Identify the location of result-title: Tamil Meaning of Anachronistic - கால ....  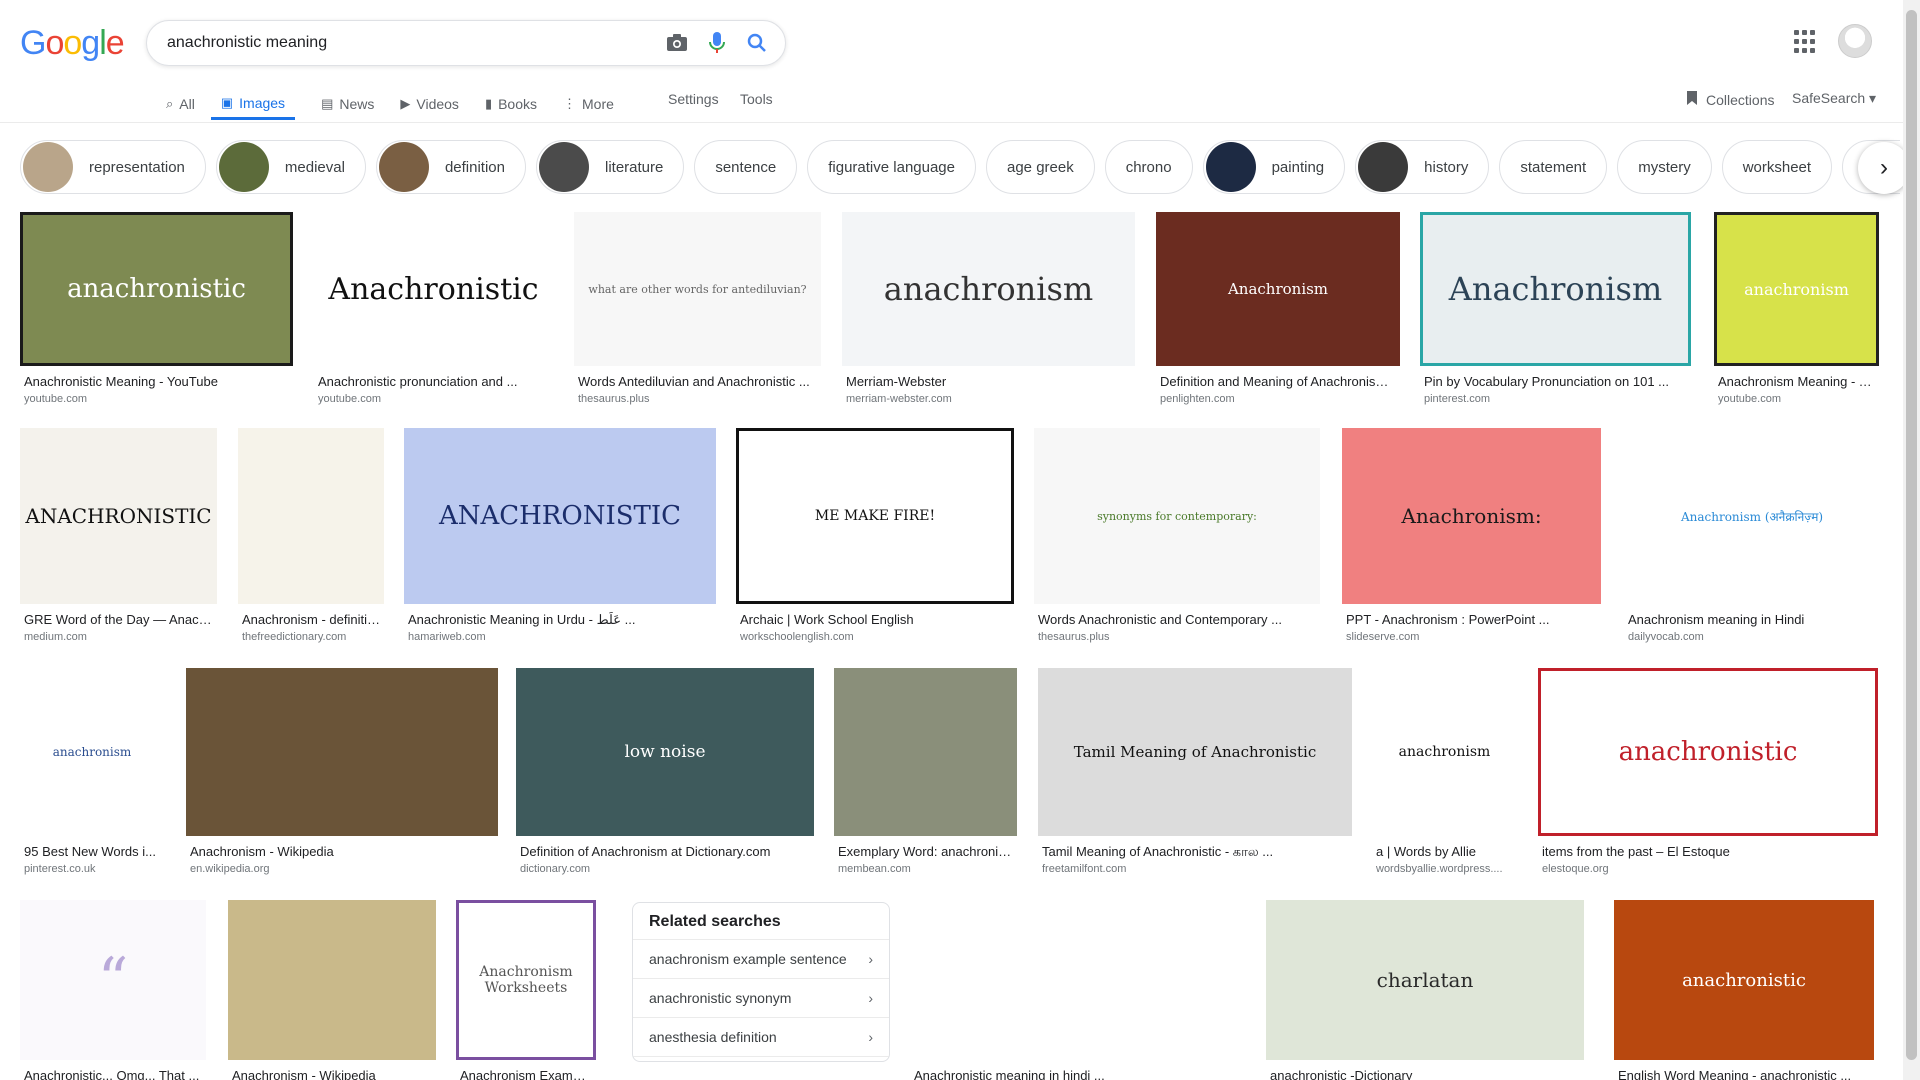
(1195, 852).